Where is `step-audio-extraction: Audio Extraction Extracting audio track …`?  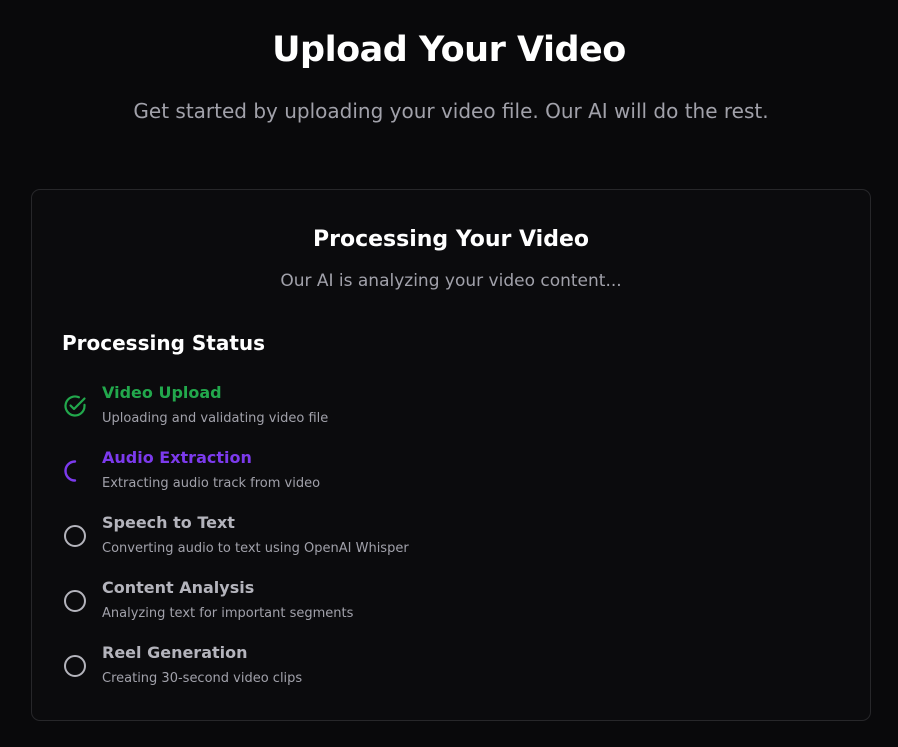
step-audio-extraction: Audio Extraction Extracting audio track … is located at coordinates (442, 480).